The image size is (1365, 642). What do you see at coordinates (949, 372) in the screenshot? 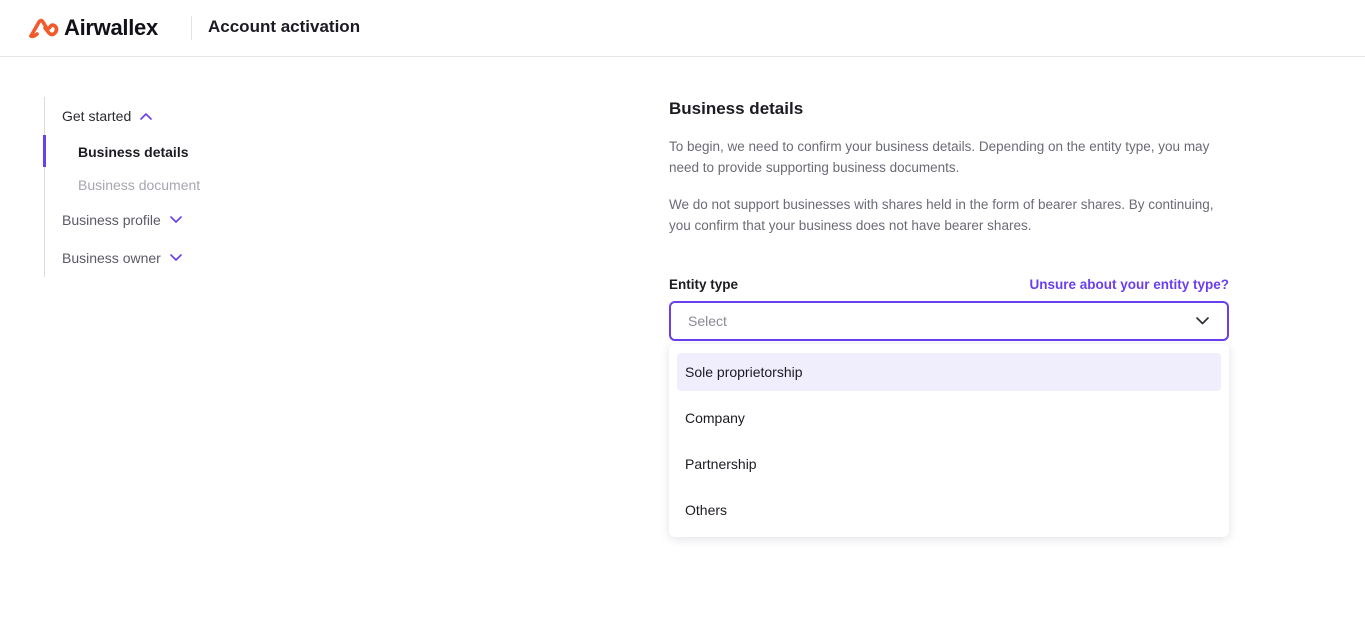
I see `option-sole-proprietorship: Sole proprietorship` at bounding box center [949, 372].